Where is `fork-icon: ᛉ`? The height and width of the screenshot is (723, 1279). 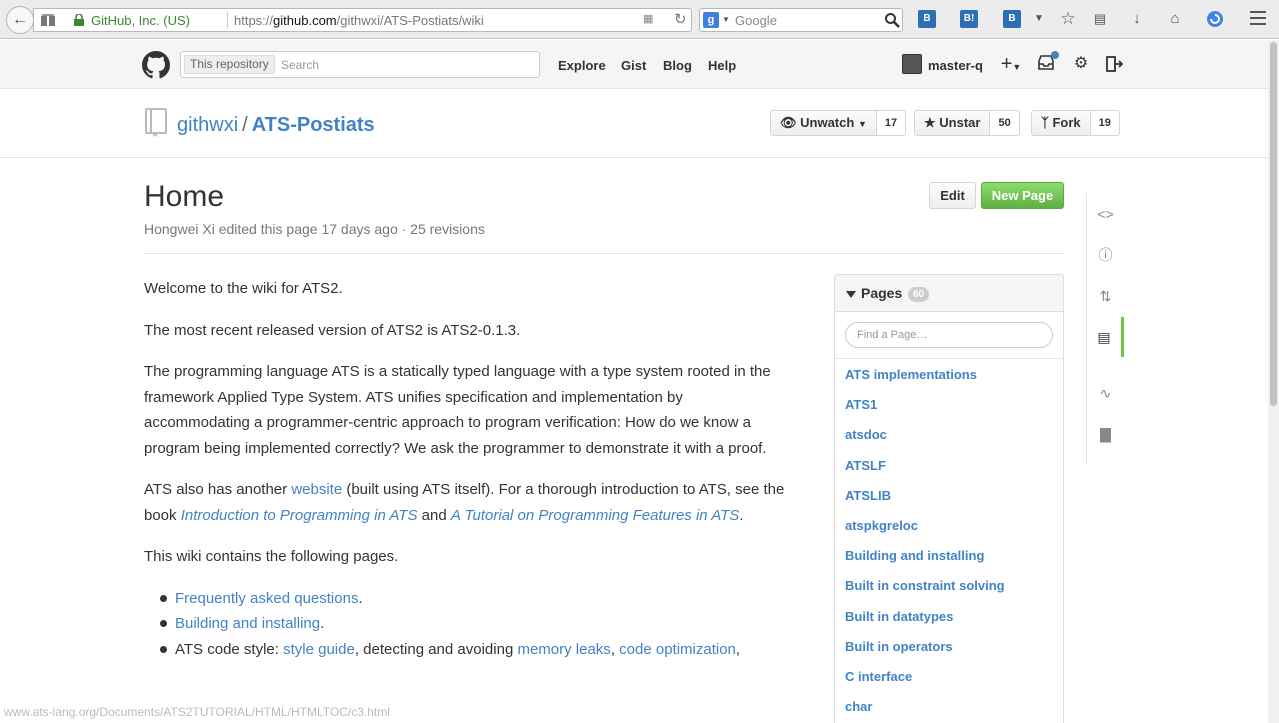
fork-icon: ᛉ is located at coordinates (1045, 122).